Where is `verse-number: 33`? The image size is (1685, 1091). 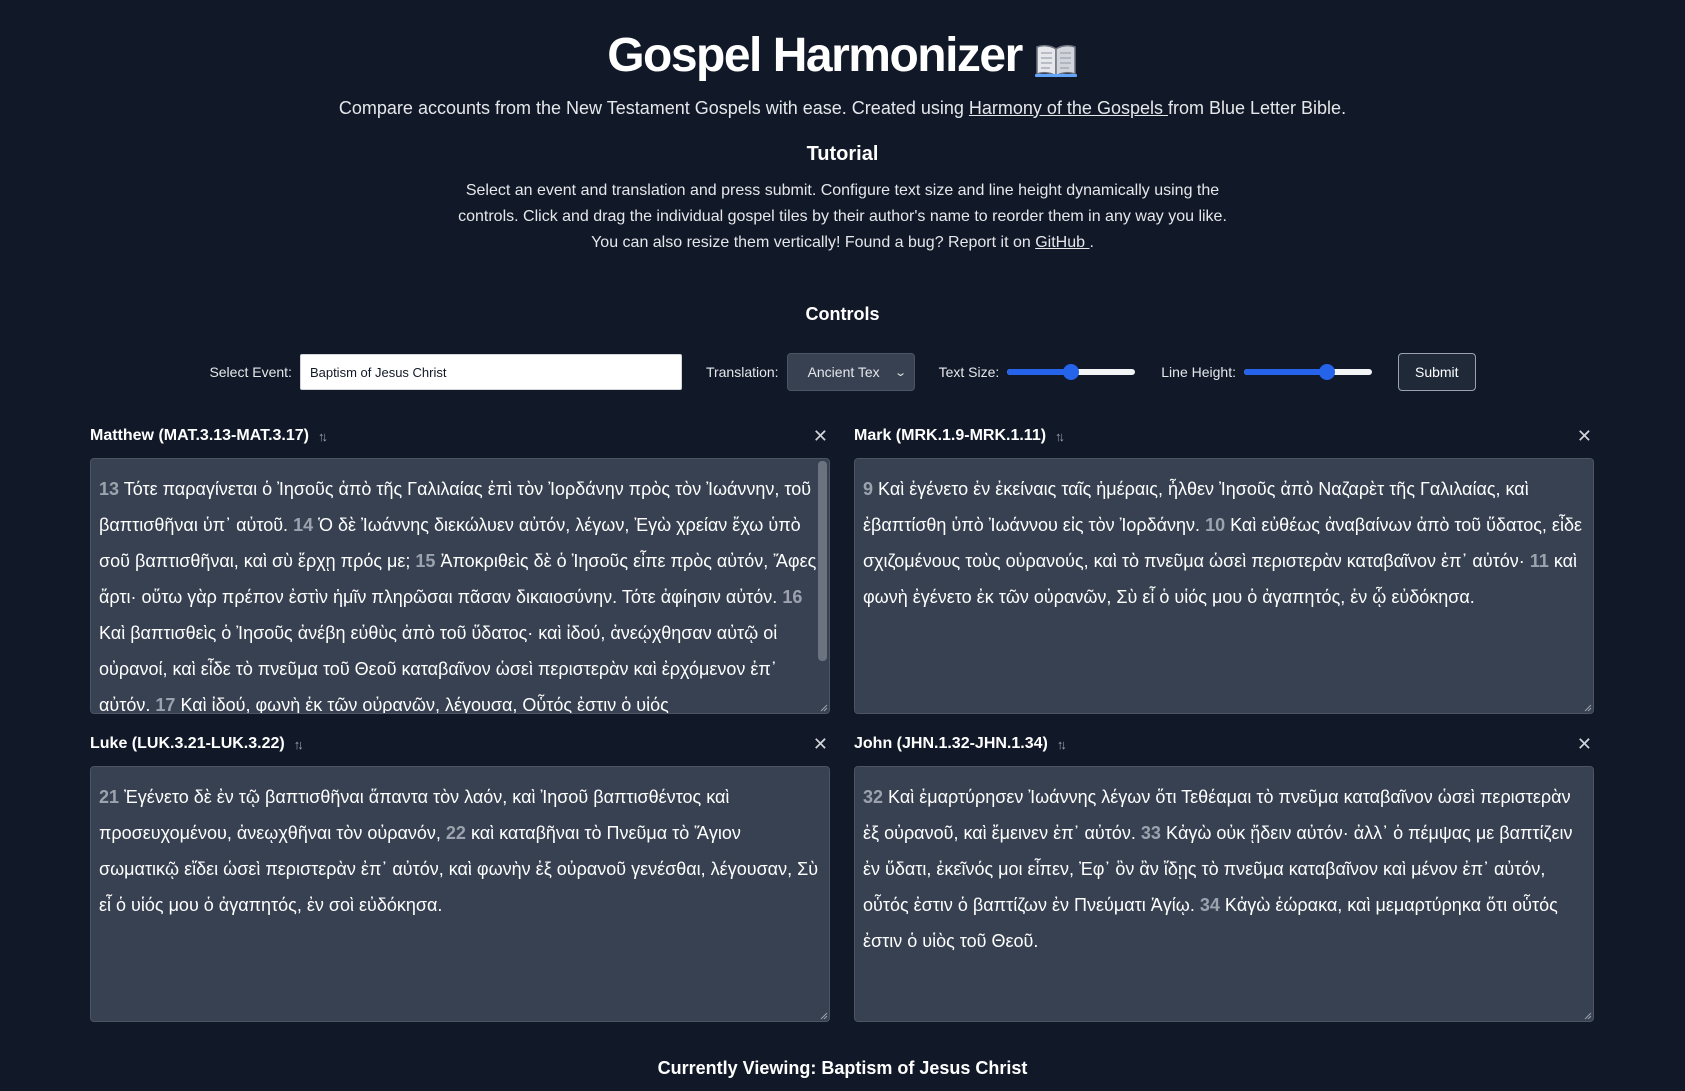
verse-number: 33 is located at coordinates (1150, 833).